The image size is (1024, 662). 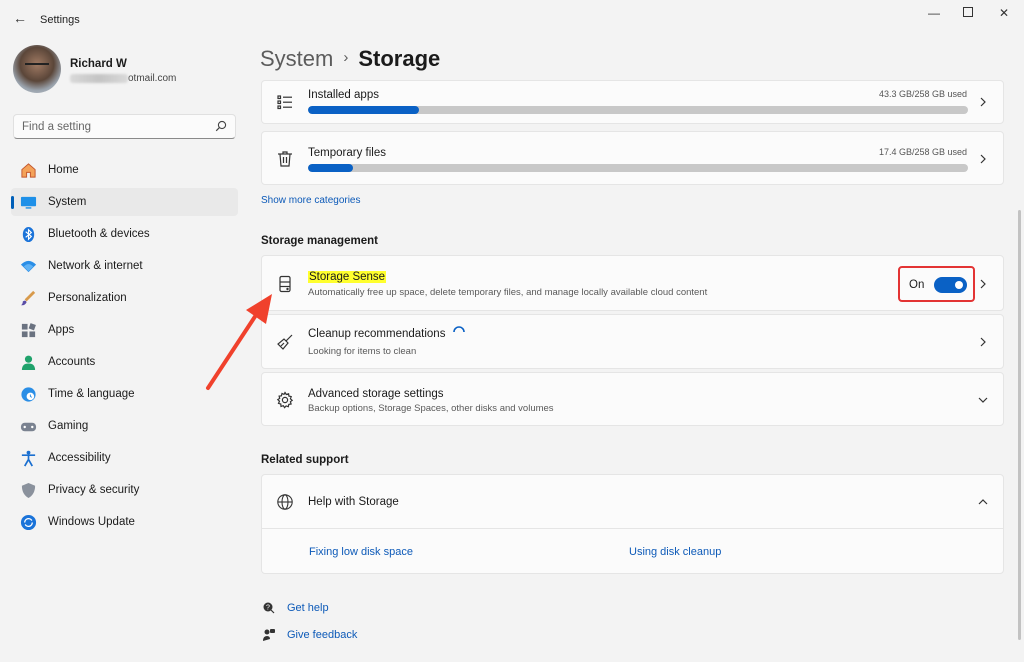 What do you see at coordinates (28, 170) in the screenshot?
I see `home-icon` at bounding box center [28, 170].